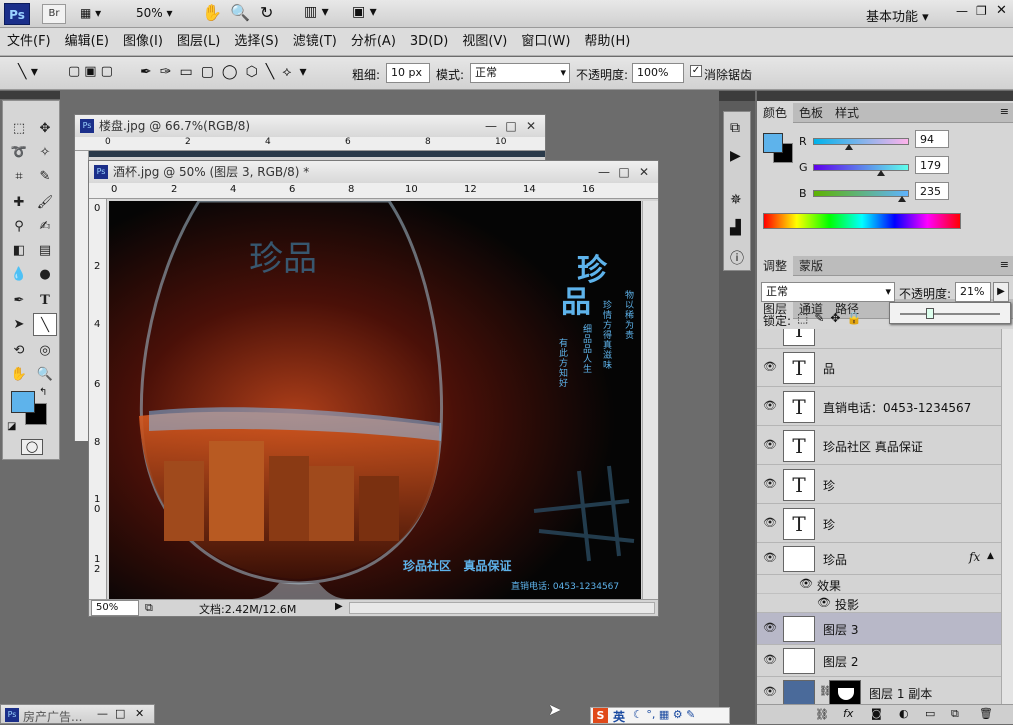 This screenshot has width=1013, height=725. I want to click on trash-icon: 🗑, so click(986, 713).